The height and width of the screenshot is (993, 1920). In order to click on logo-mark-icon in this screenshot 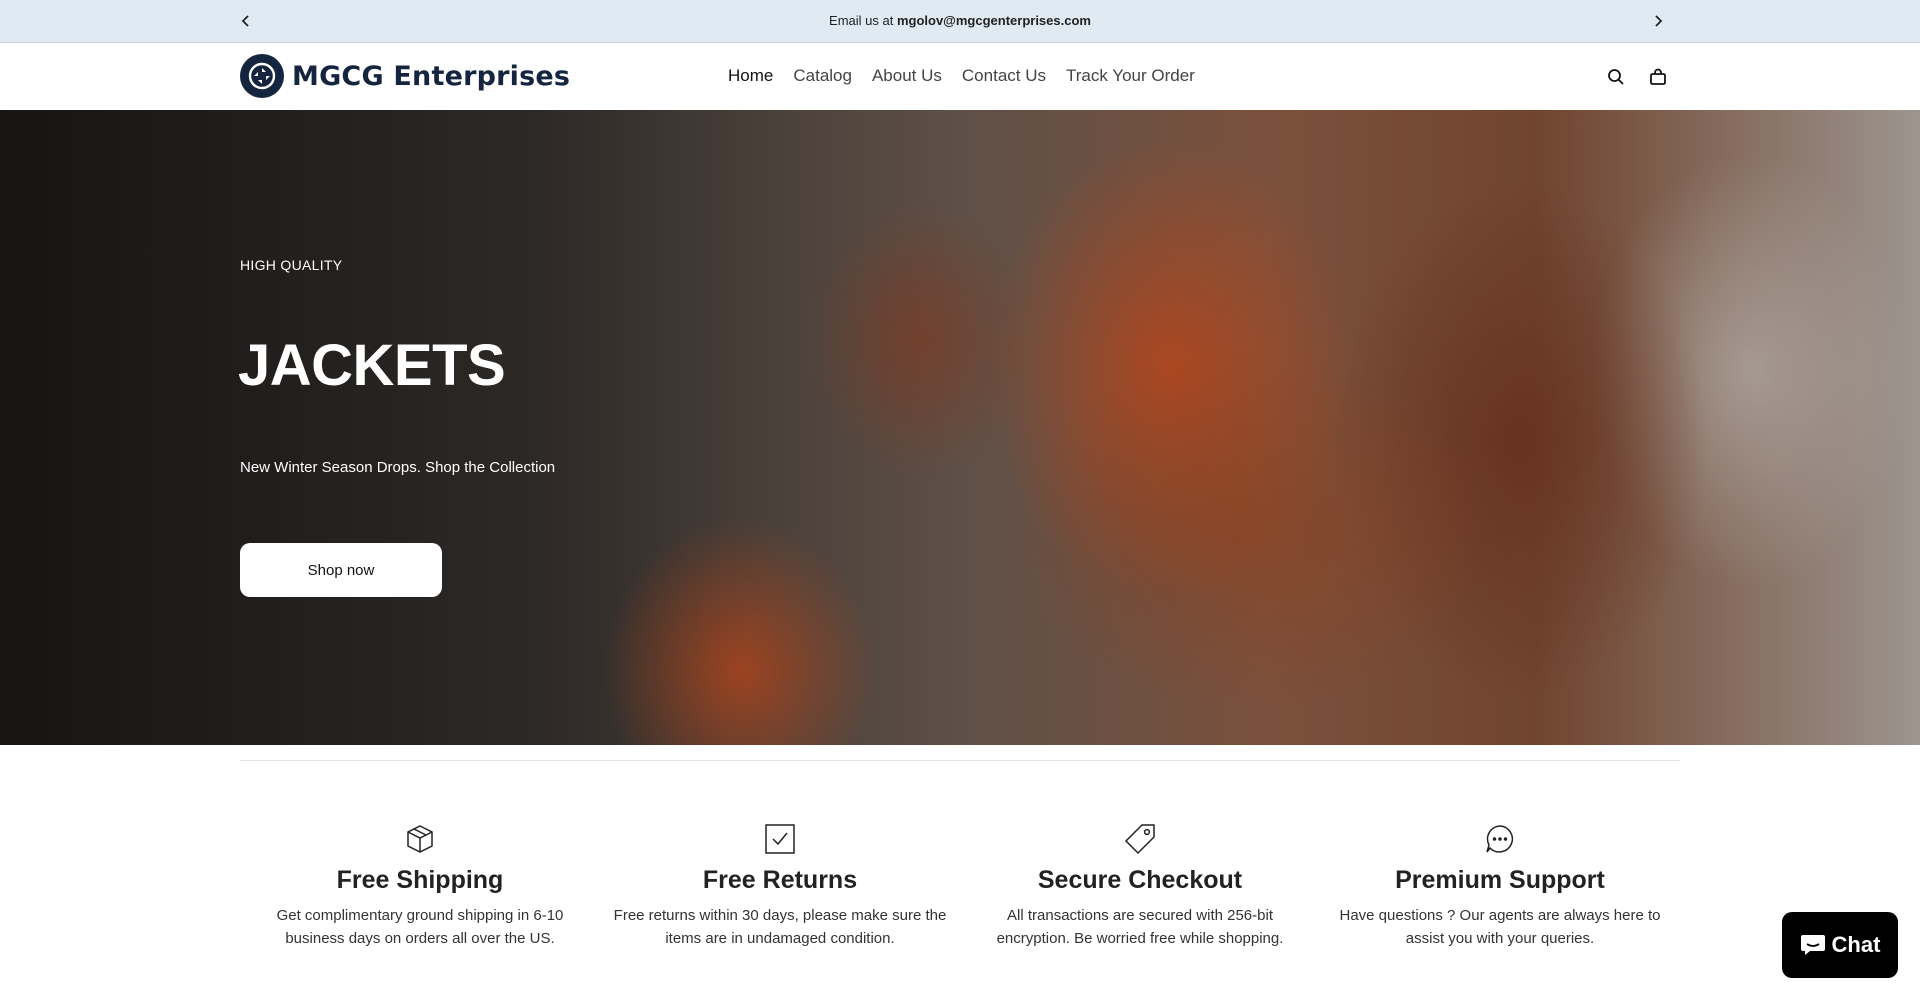, I will do `click(262, 76)`.